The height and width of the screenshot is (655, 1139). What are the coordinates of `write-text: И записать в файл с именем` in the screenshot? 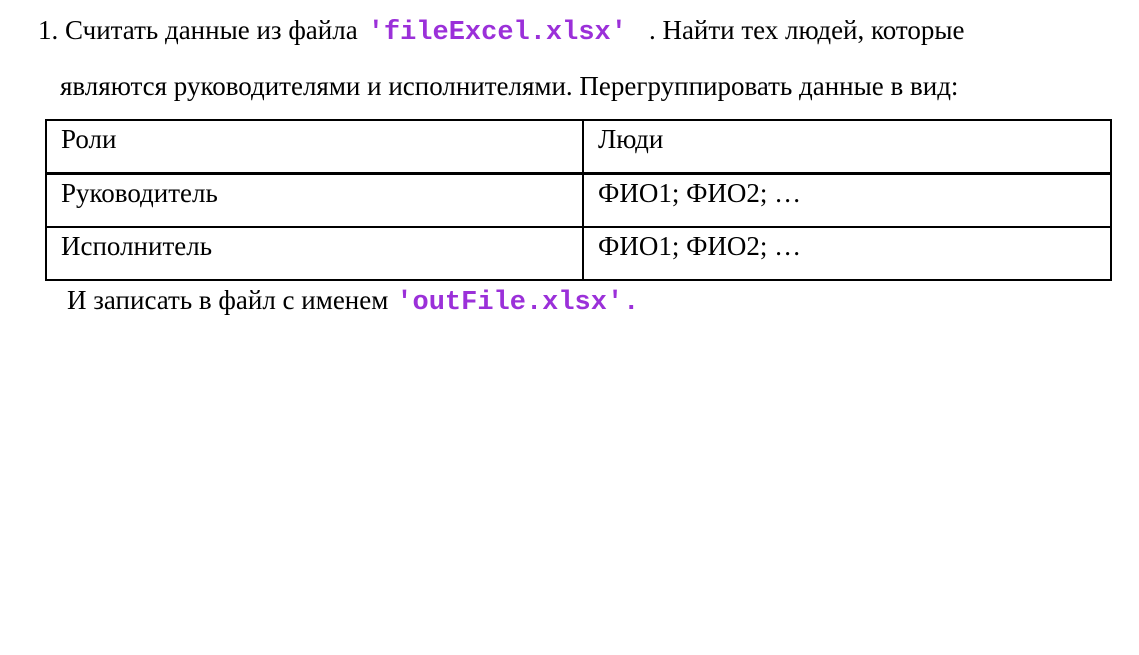 It's located at (228, 300).